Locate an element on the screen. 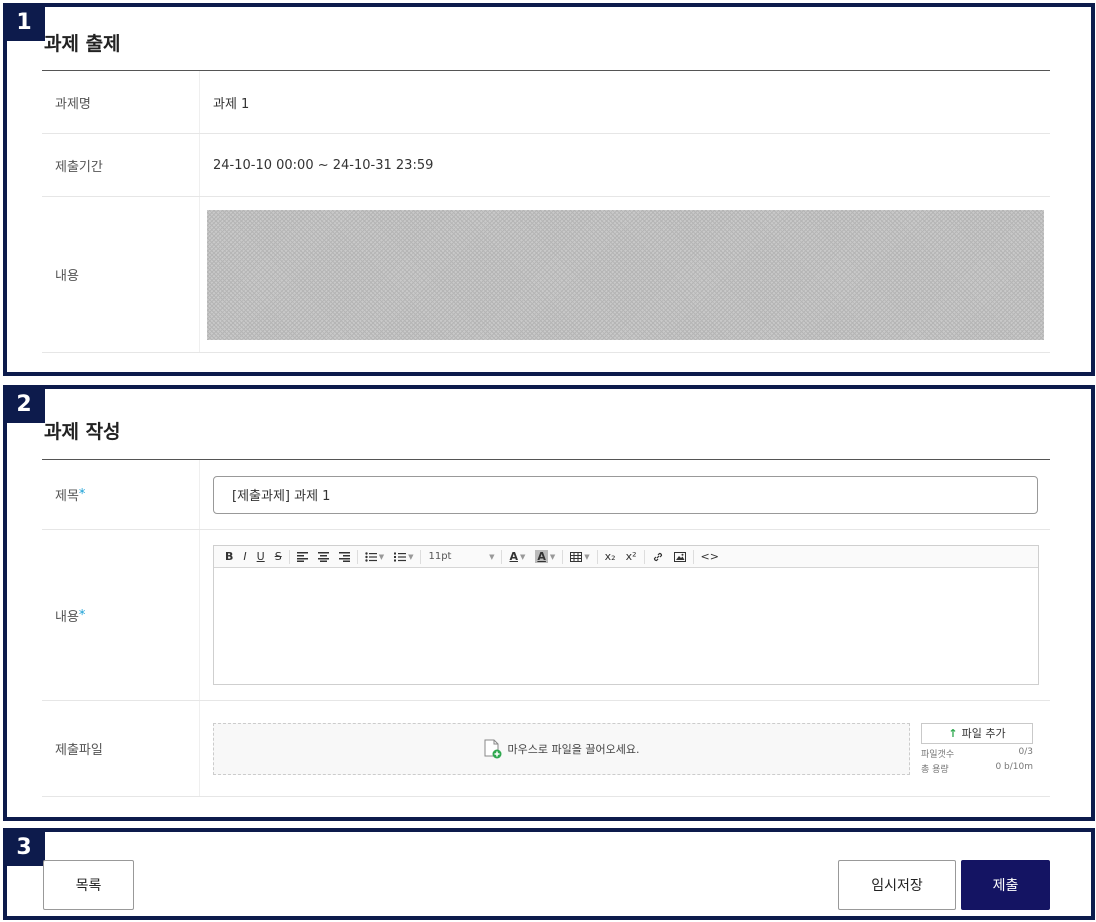 This screenshot has height=922, width=1096. file-size-info: 총 용량 0 b/10m is located at coordinates (977, 768).